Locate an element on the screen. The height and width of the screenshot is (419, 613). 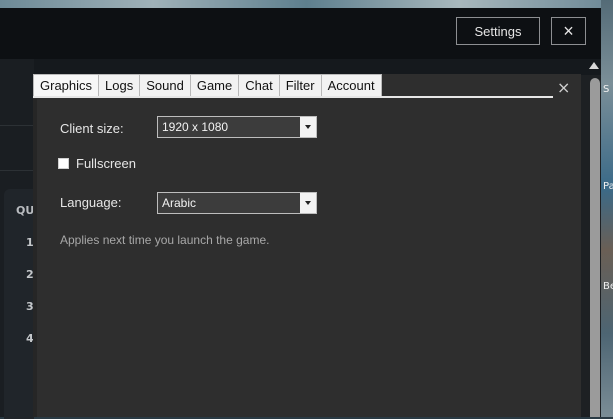
language-label: Language: is located at coordinates (91, 202).